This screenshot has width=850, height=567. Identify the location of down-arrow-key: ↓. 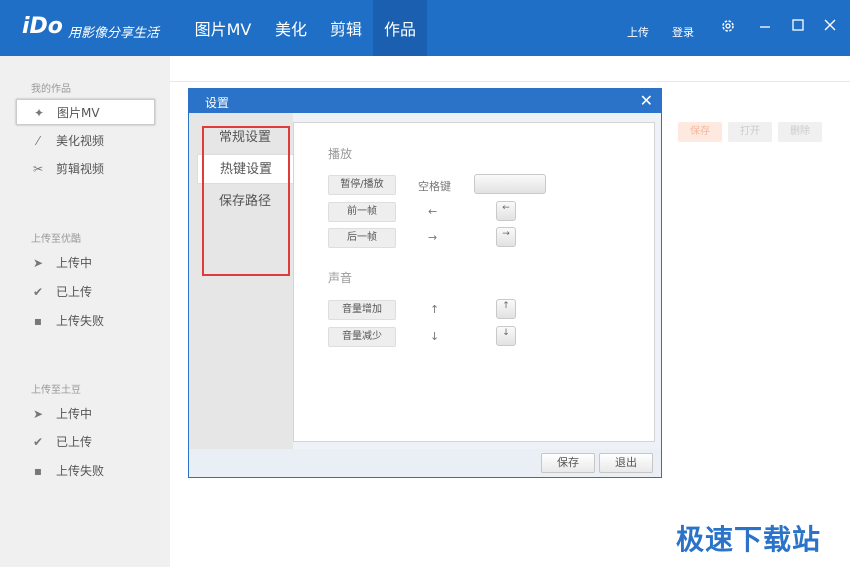
(506, 336).